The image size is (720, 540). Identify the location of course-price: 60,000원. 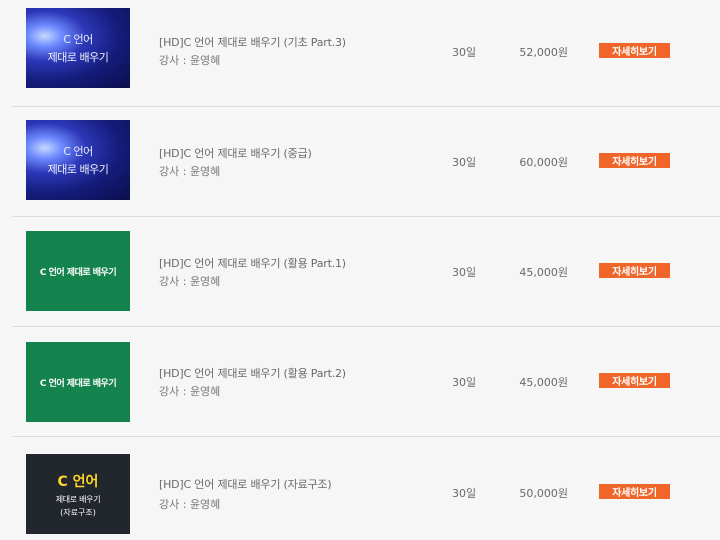
(543, 162).